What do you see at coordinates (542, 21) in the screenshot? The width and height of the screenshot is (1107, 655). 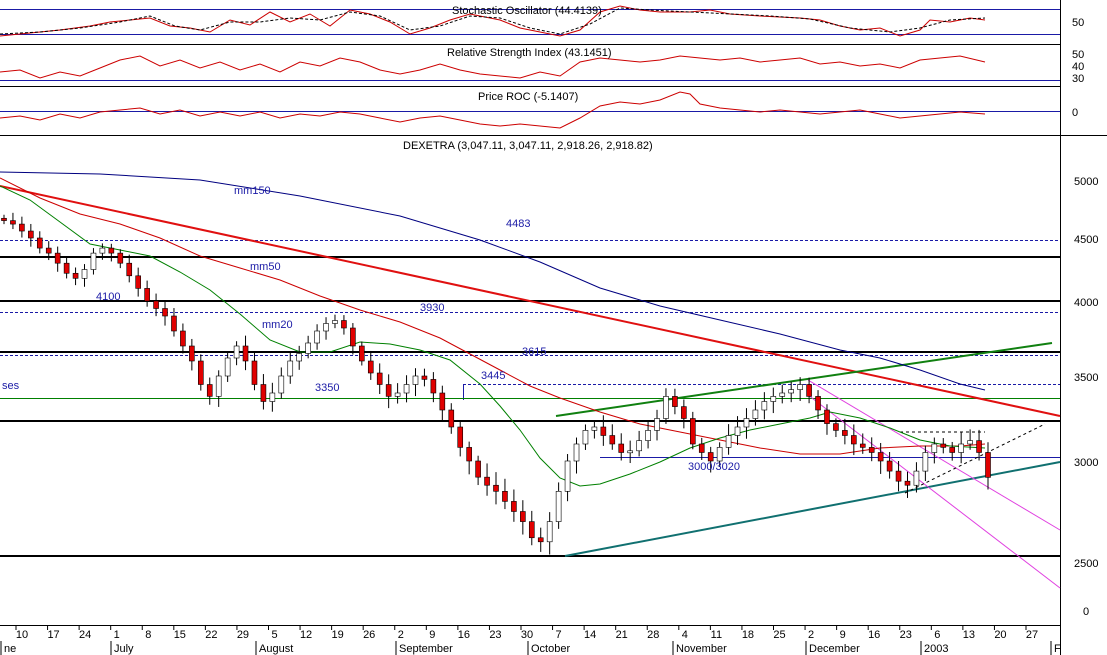 I see `stochastic-panel: Stochastic Oscillator (44.4139) 50` at bounding box center [542, 21].